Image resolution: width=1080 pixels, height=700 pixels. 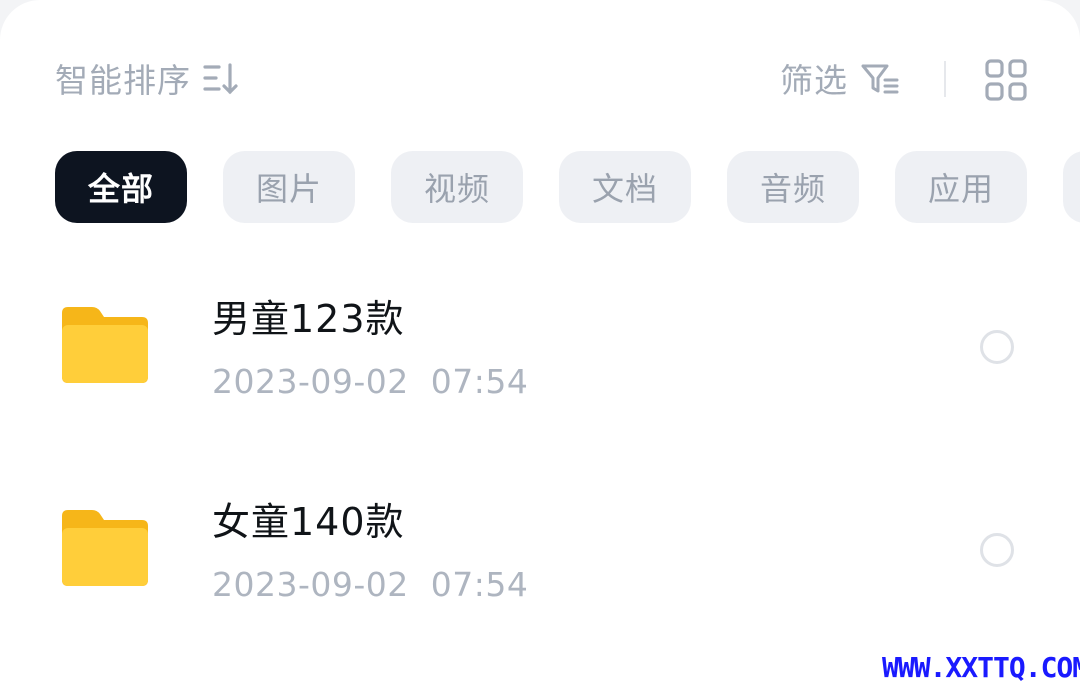 What do you see at coordinates (814, 80) in the screenshot?
I see `filter-label: 筛选` at bounding box center [814, 80].